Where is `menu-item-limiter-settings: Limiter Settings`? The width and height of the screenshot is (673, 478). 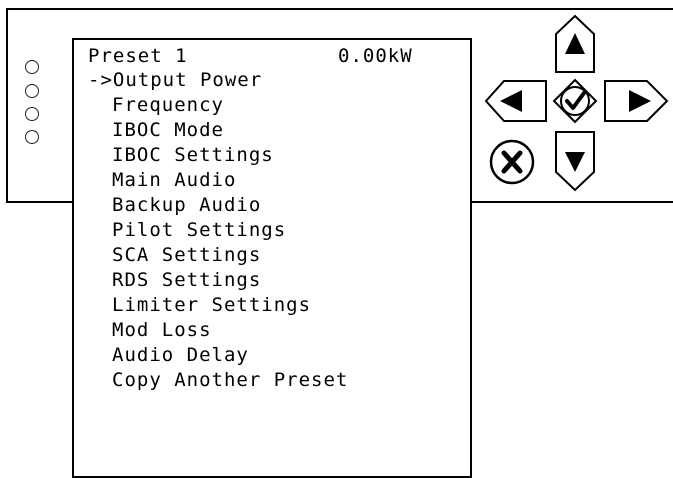
menu-item-limiter-settings: Limiter Settings is located at coordinates (211, 305).